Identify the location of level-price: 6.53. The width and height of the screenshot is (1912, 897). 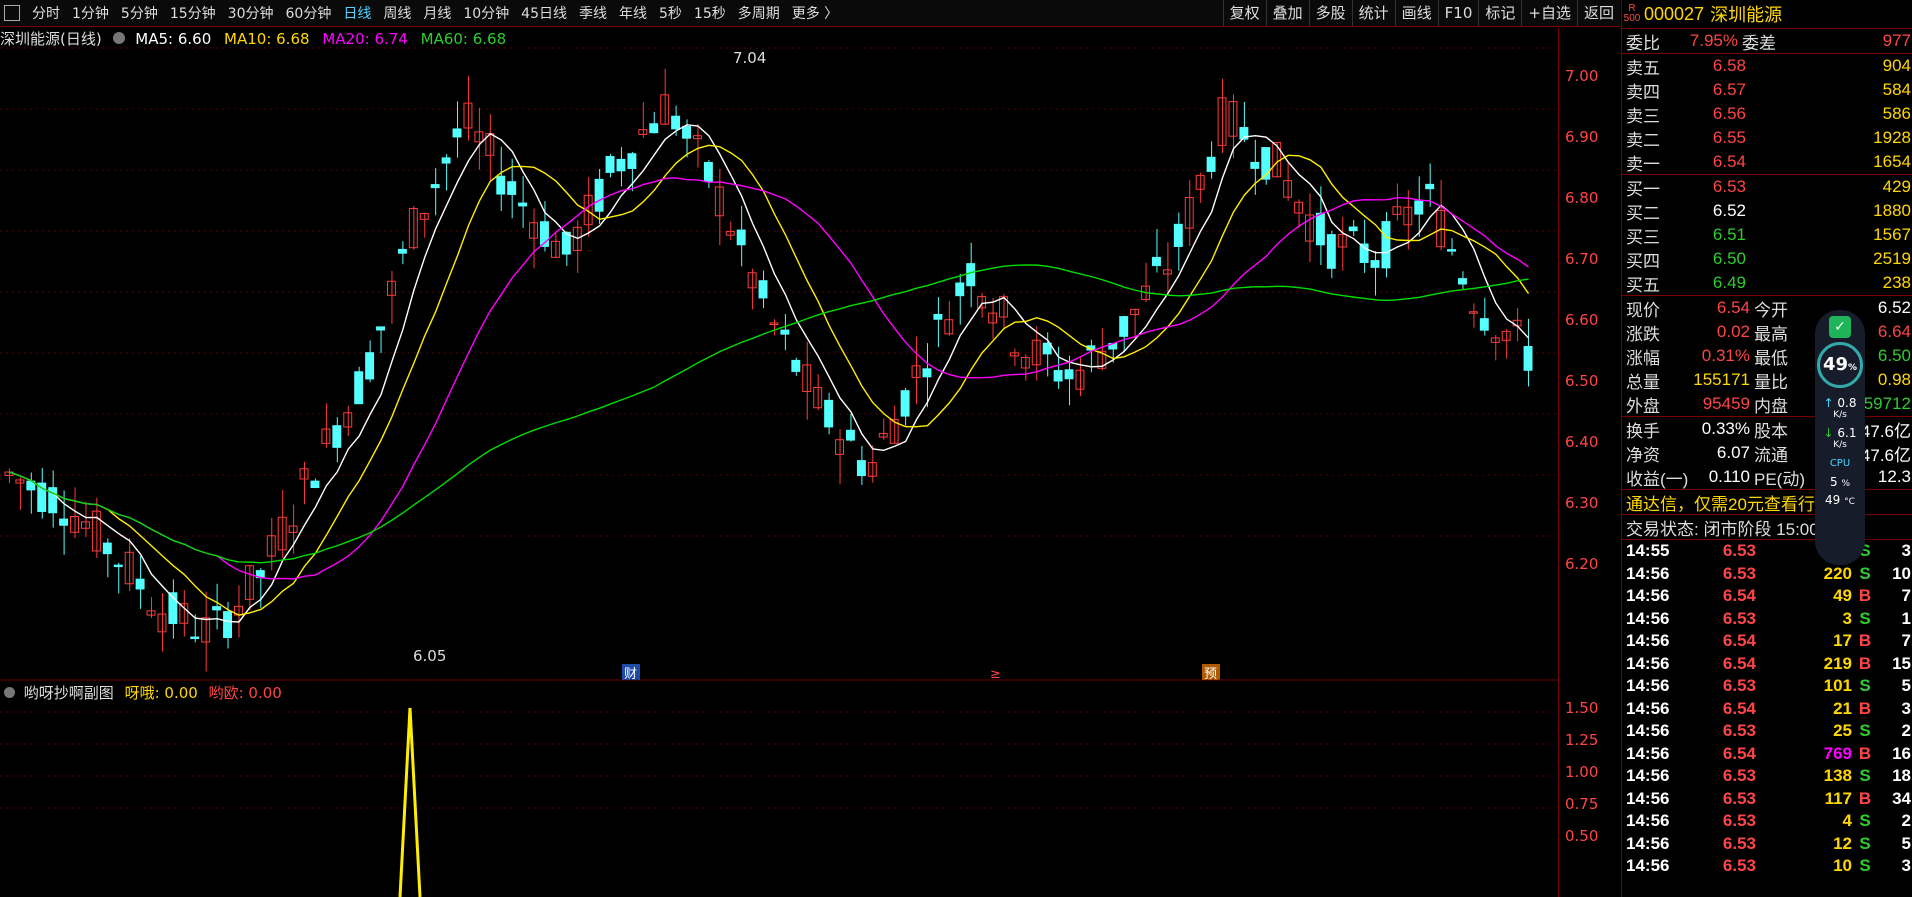
(1729, 186).